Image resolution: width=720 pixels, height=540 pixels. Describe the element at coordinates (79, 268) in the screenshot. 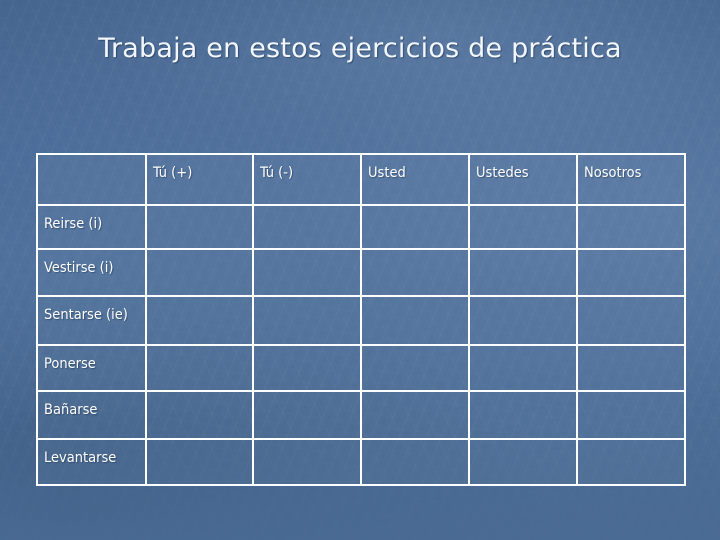

I see `row-label: Vestirse (i)` at that location.